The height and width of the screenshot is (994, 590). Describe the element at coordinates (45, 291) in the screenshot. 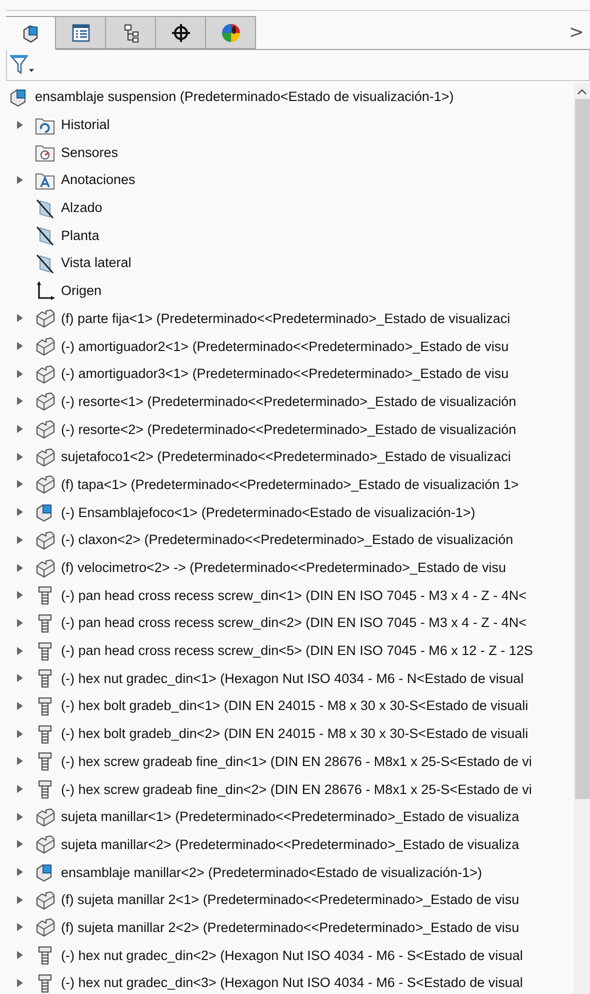

I see `origin-axes-icon` at that location.